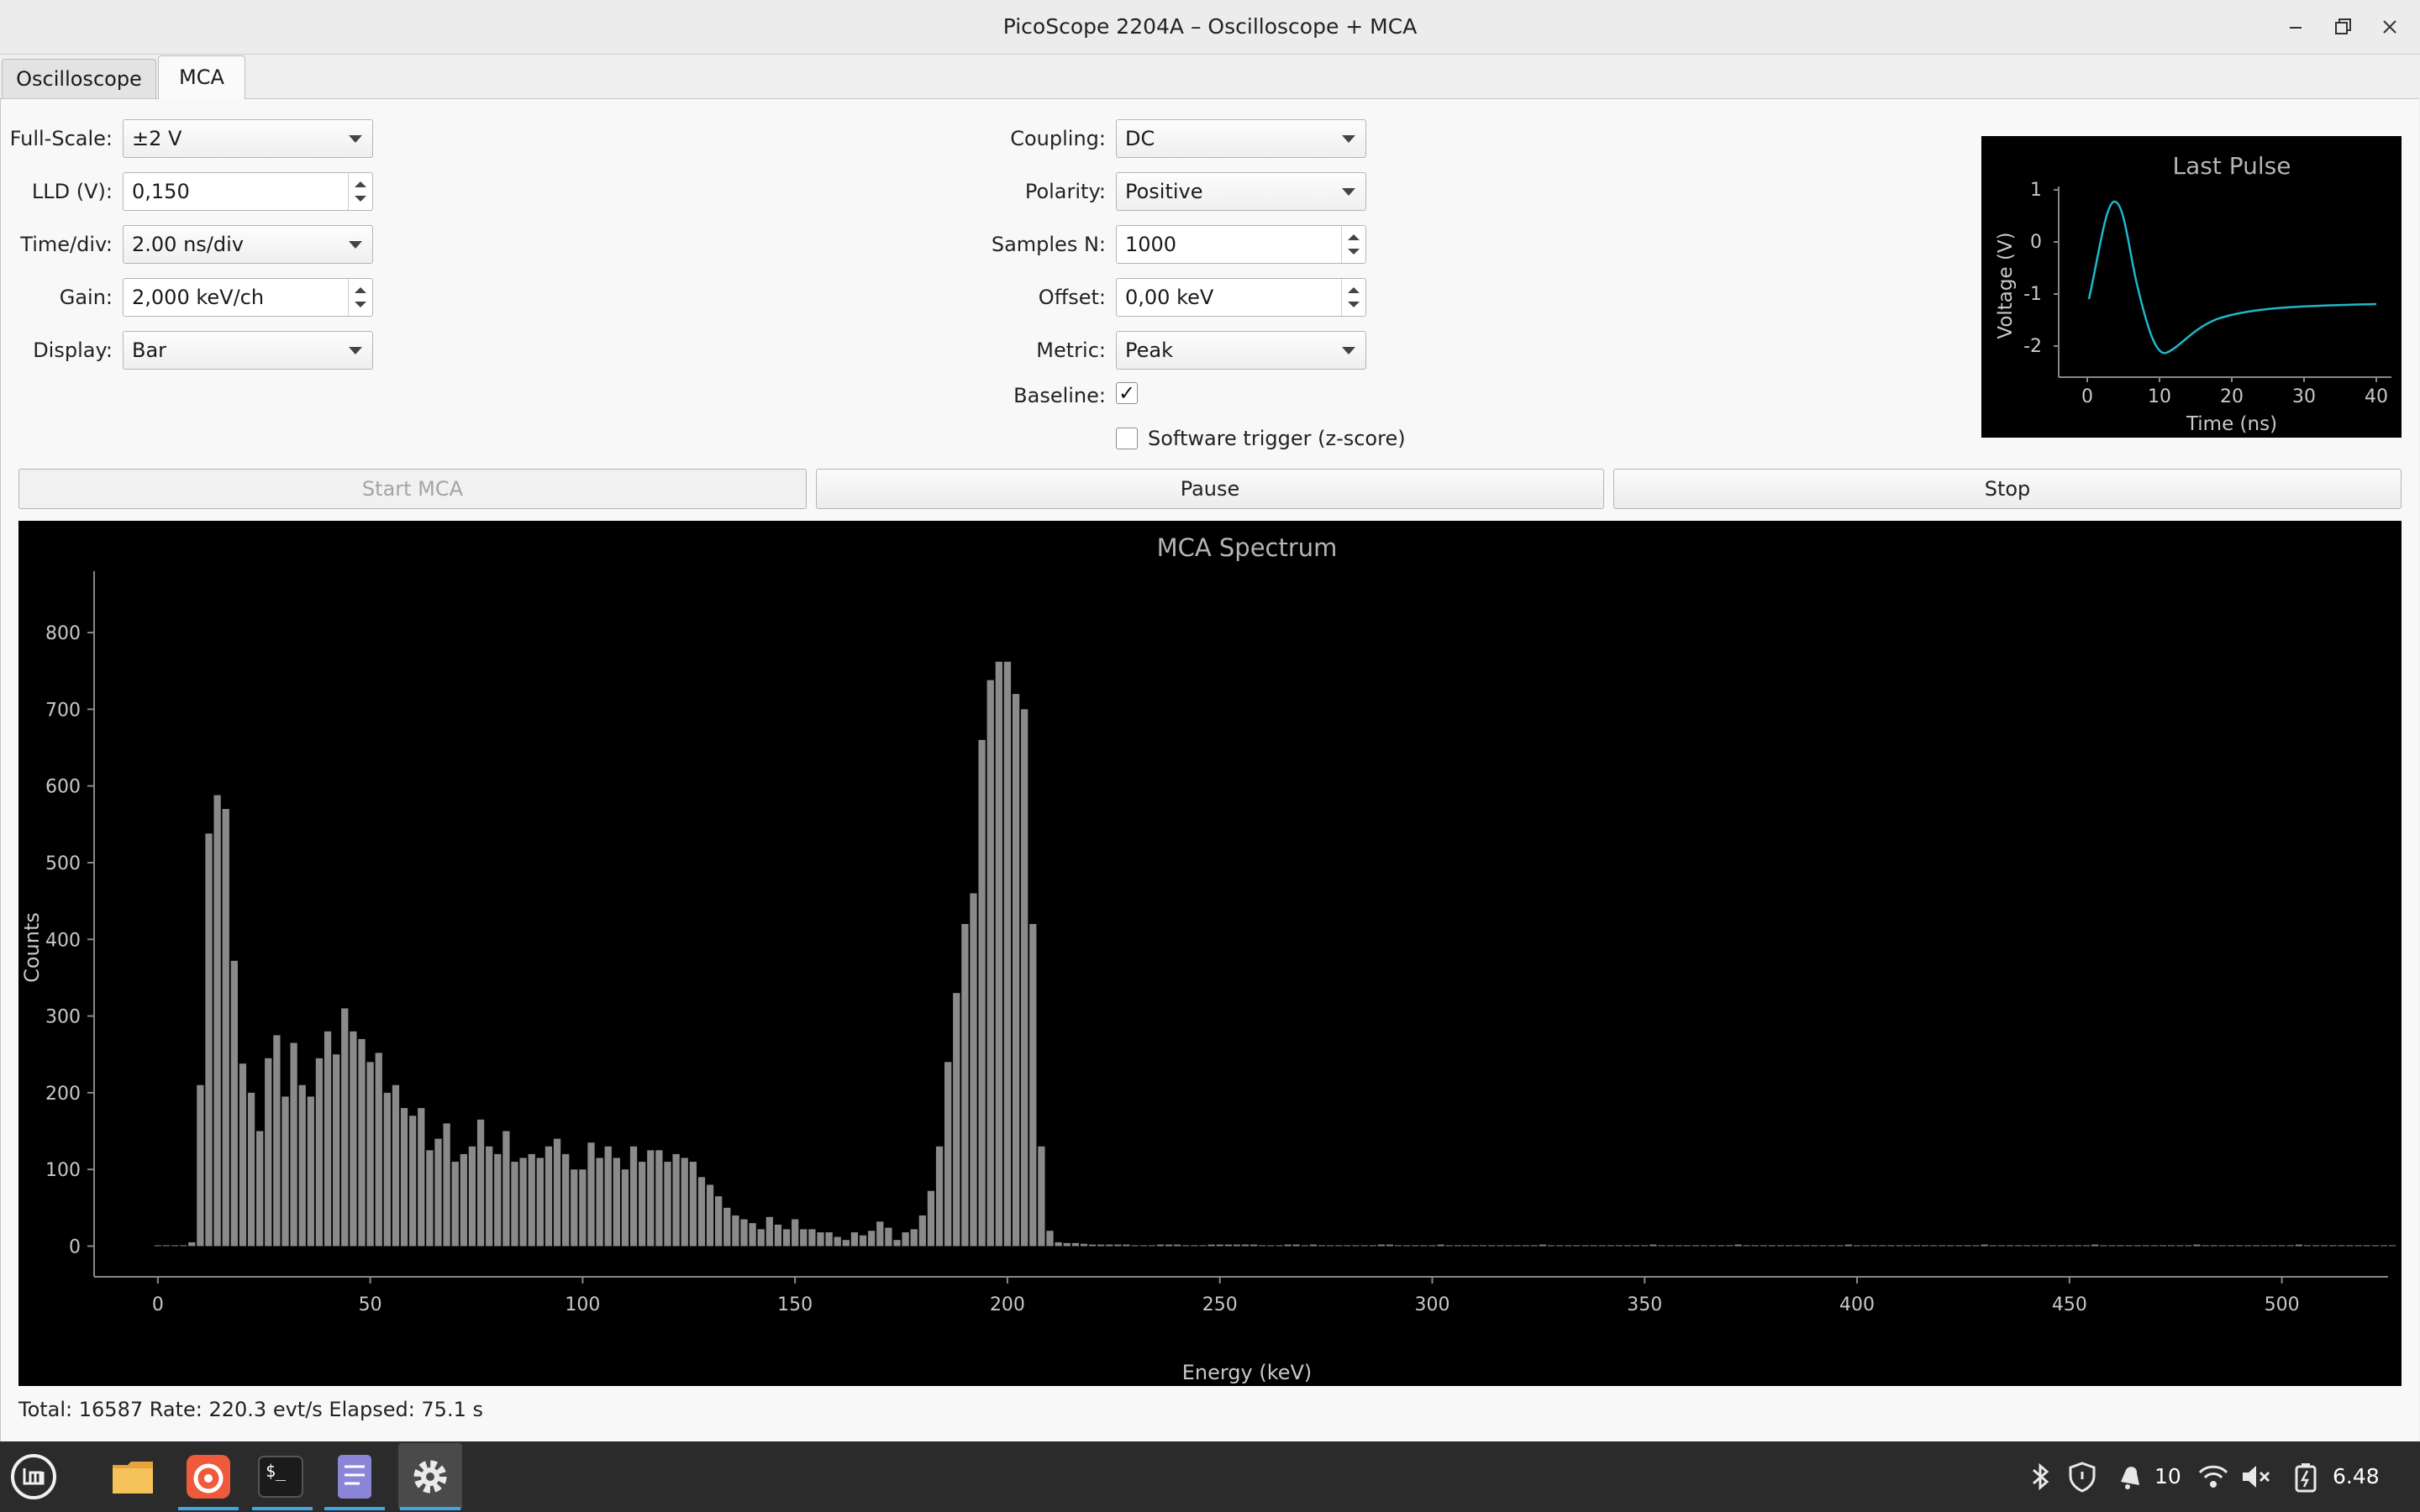  What do you see at coordinates (248, 297) in the screenshot?
I see `gain-spinbox: 2,000 keV/ch` at bounding box center [248, 297].